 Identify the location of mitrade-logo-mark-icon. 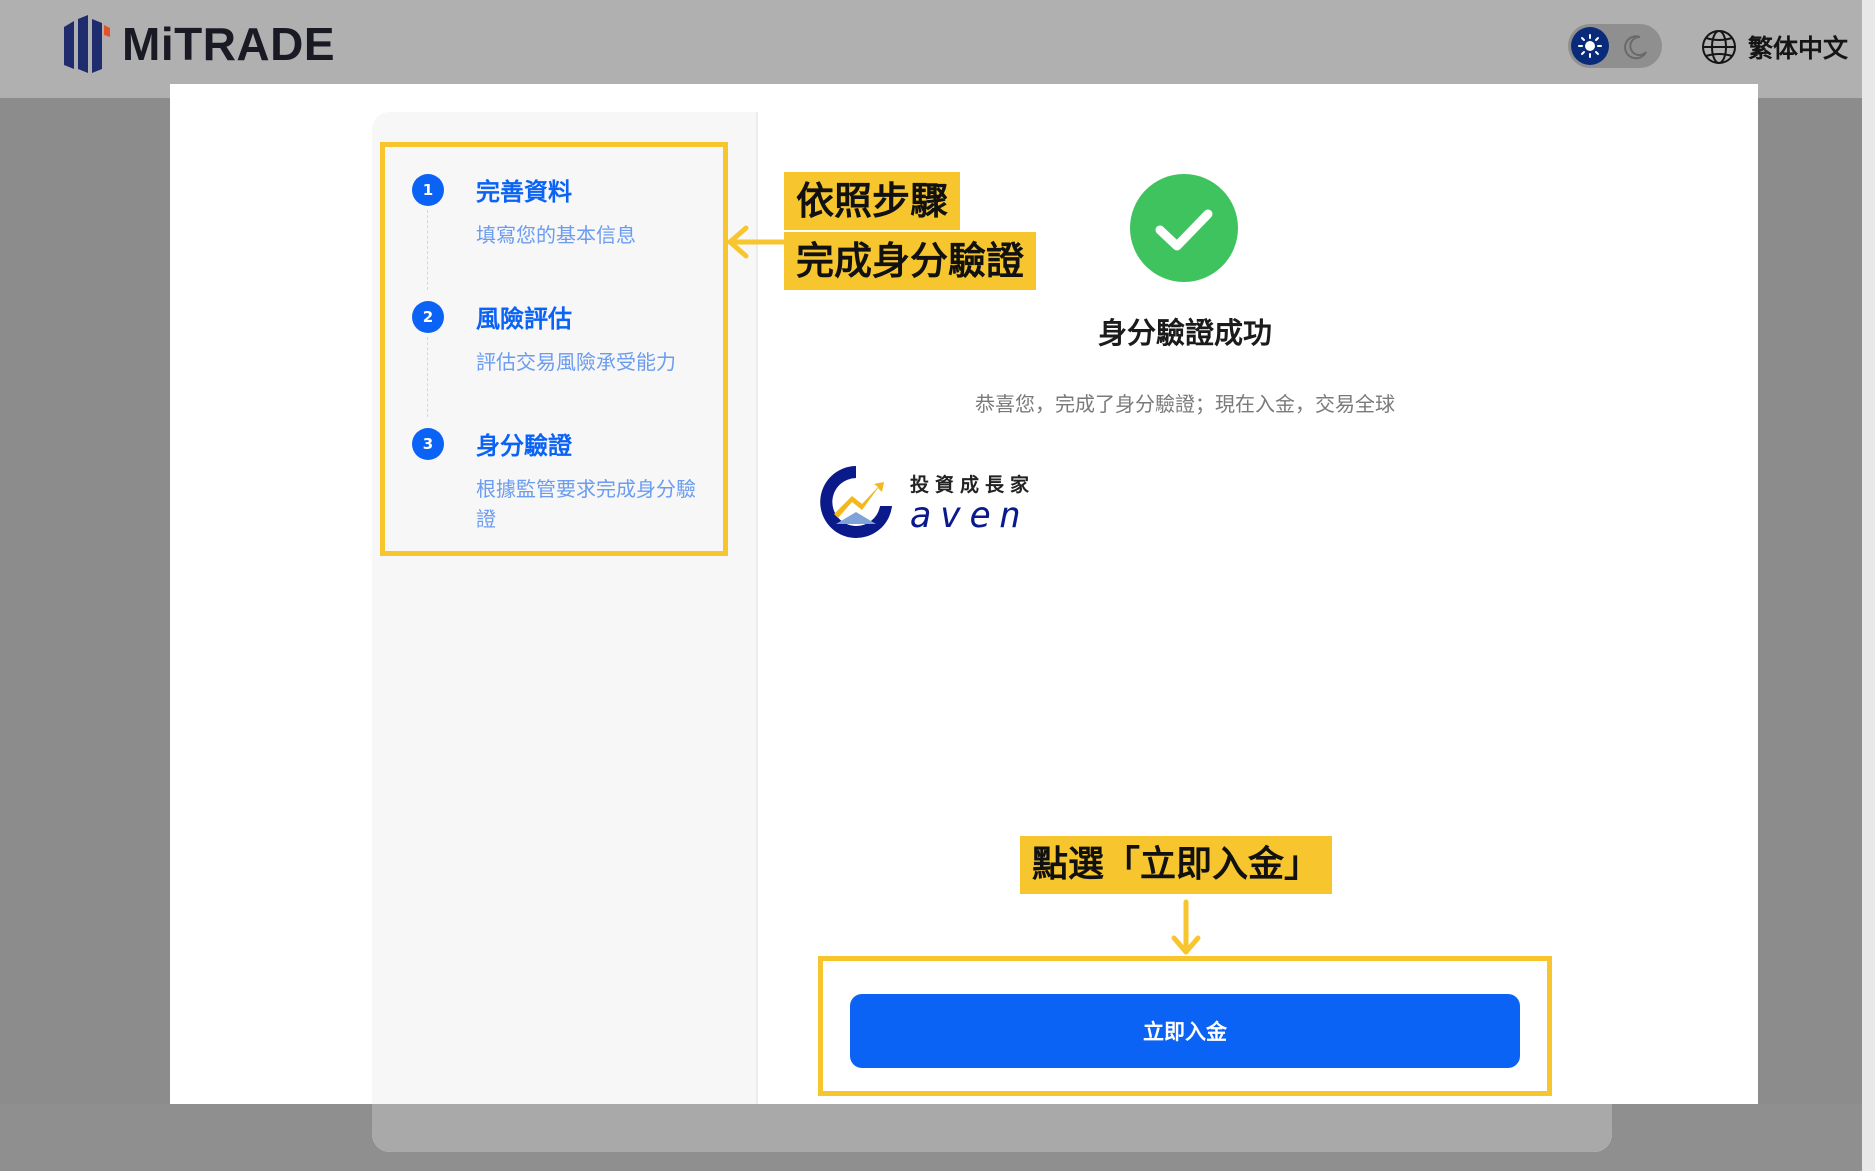
(87, 44).